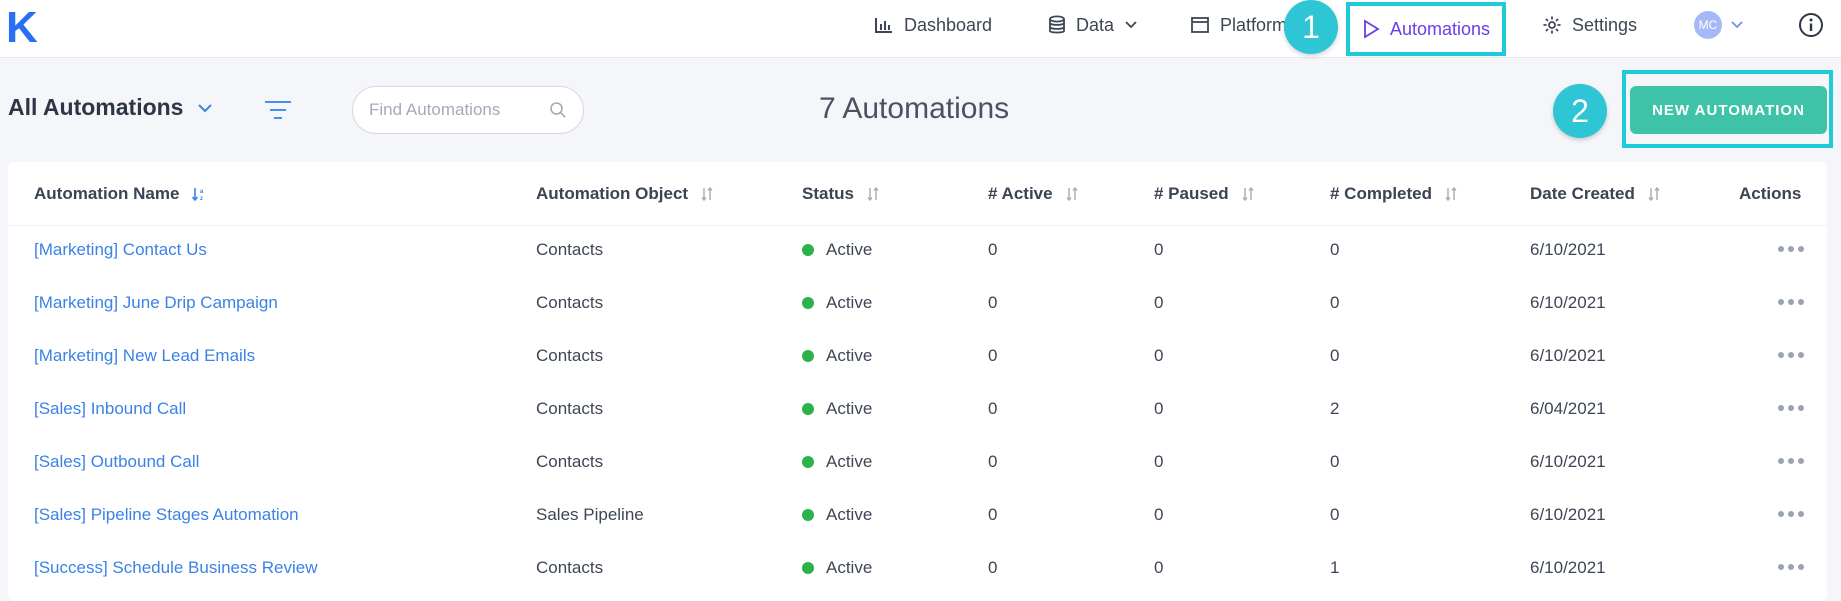 This screenshot has width=1841, height=601. I want to click on filter-lines-icon, so click(278, 110).